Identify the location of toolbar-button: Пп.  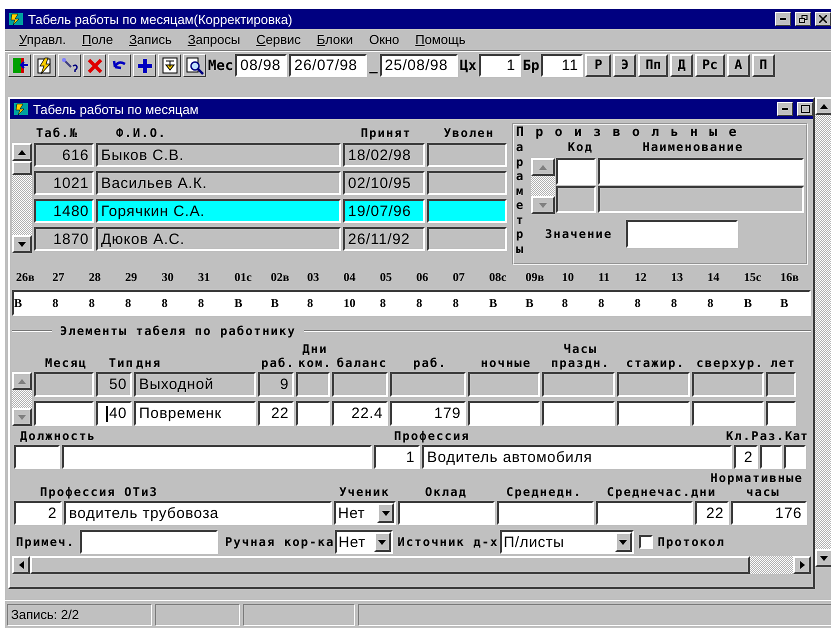
(653, 65).